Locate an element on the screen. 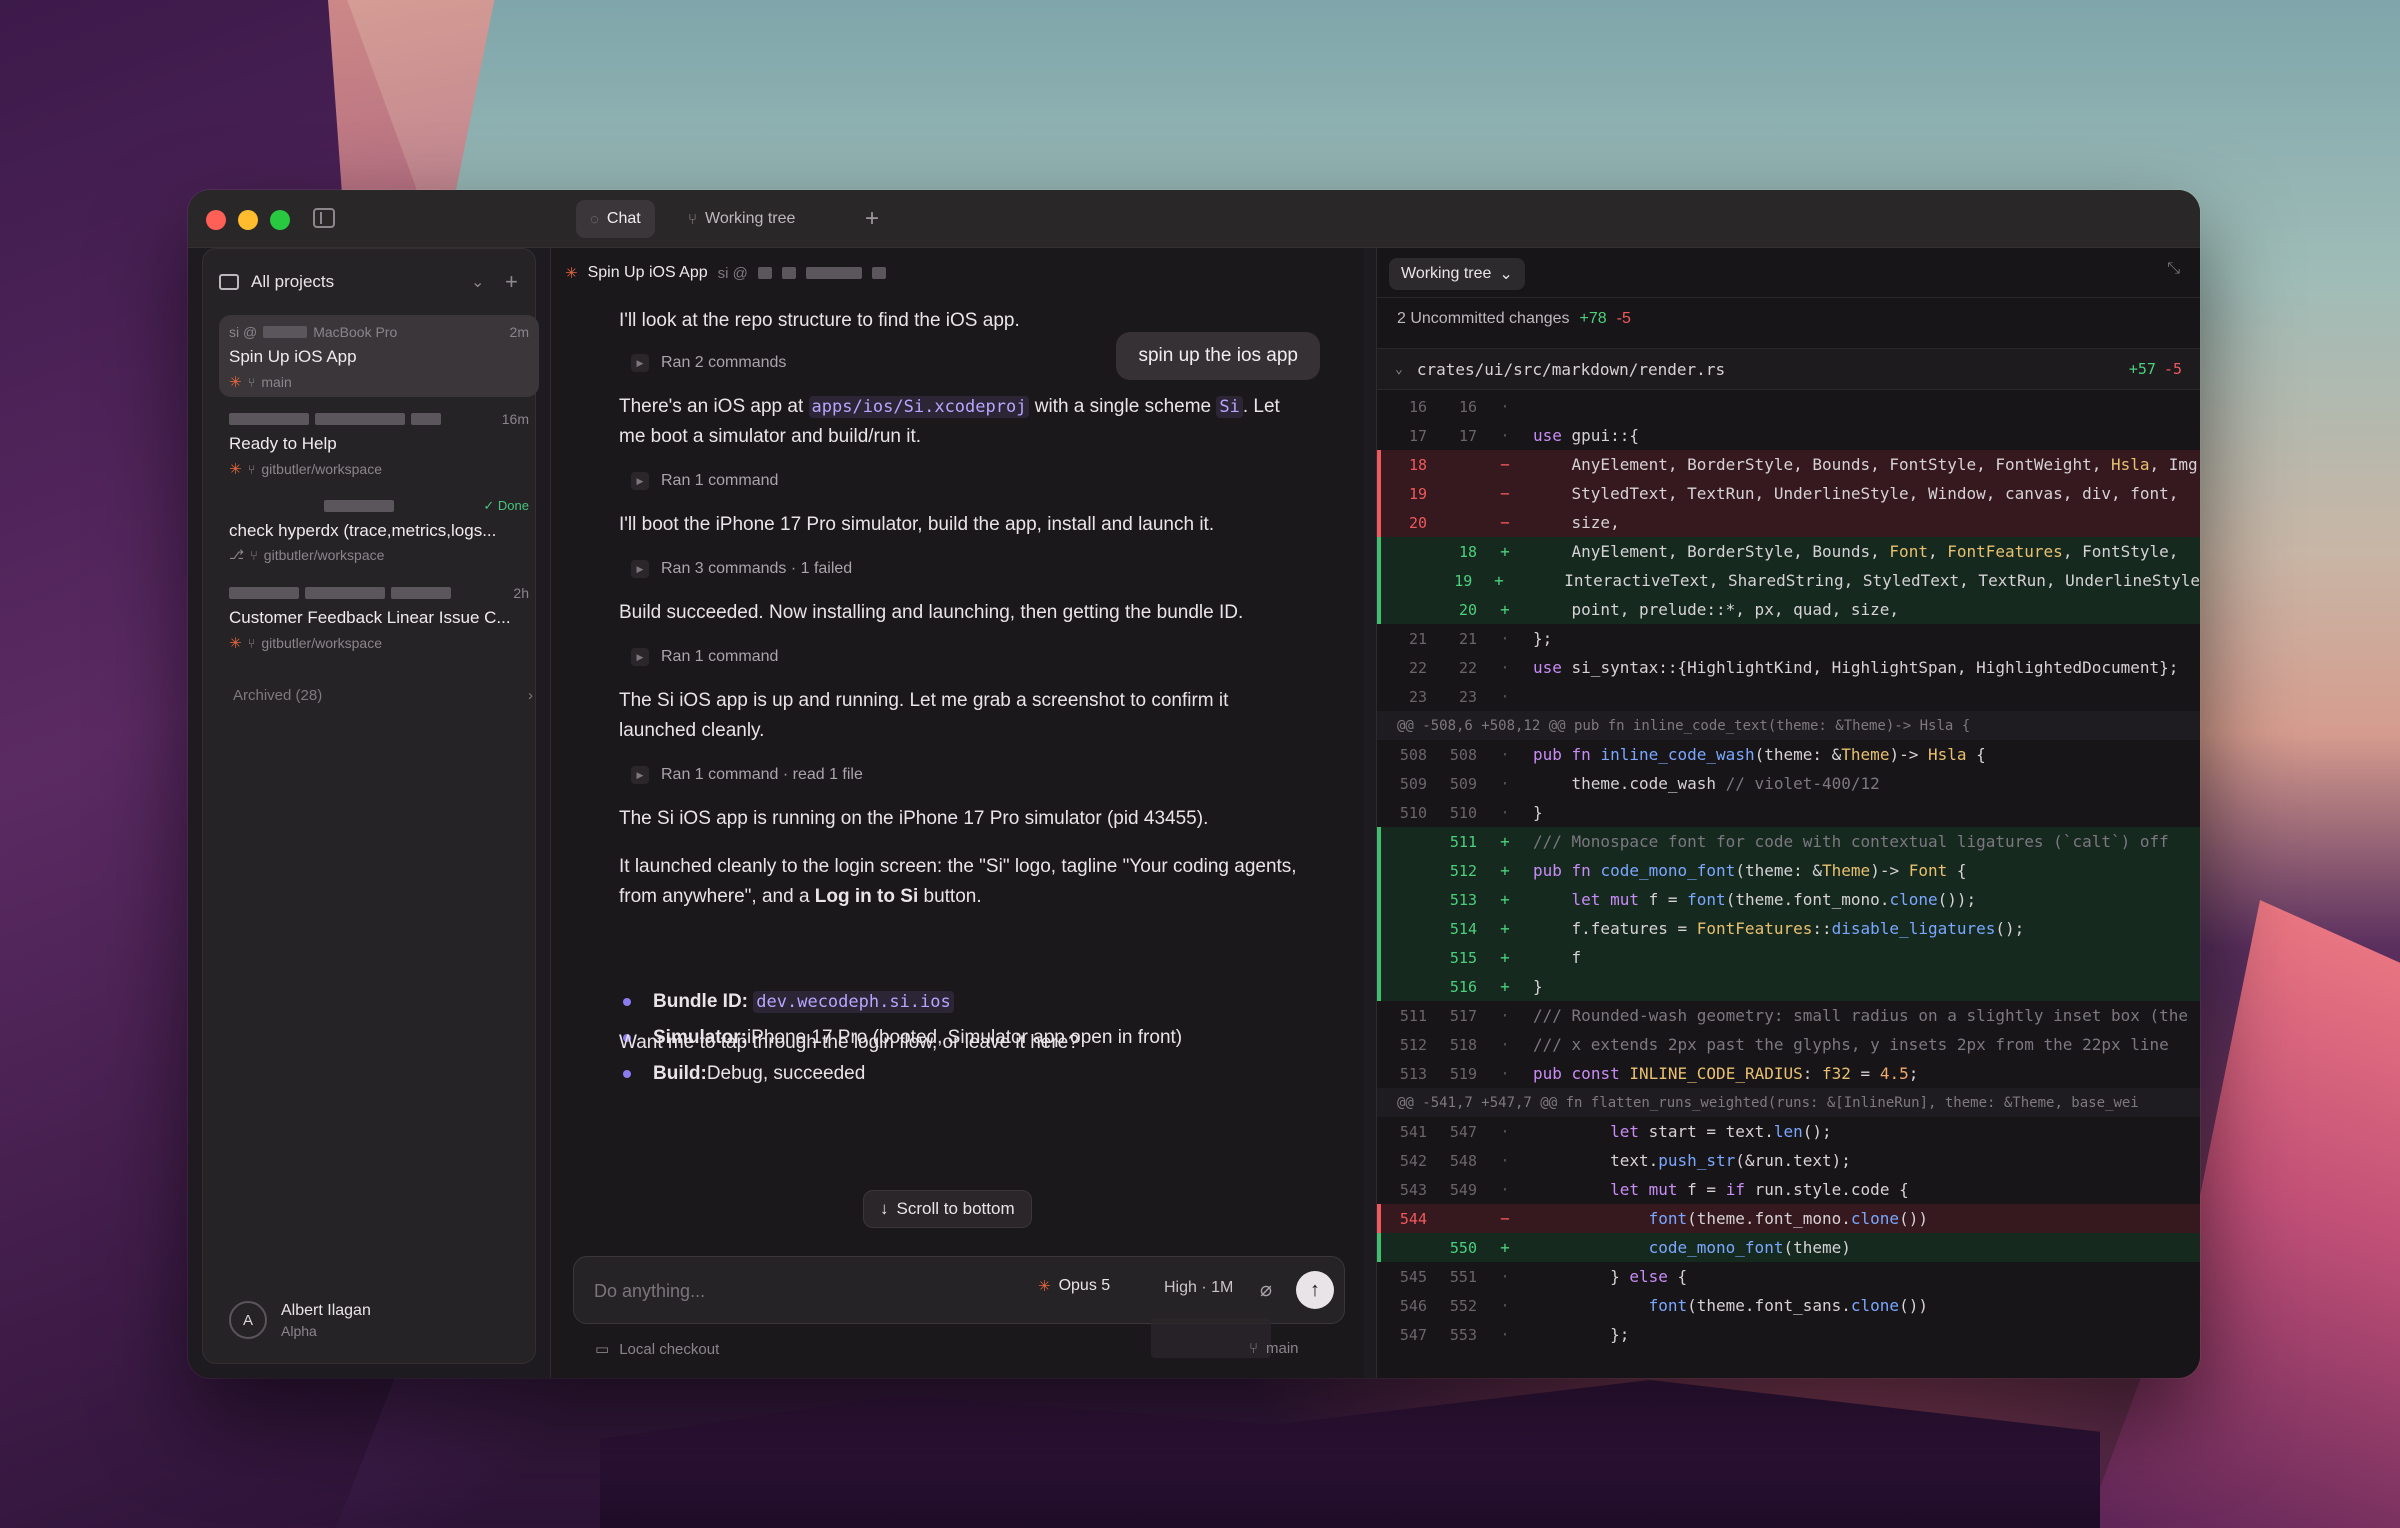 The image size is (2400, 1528). arrow-up-icon: ↑ is located at coordinates (1315, 1289).